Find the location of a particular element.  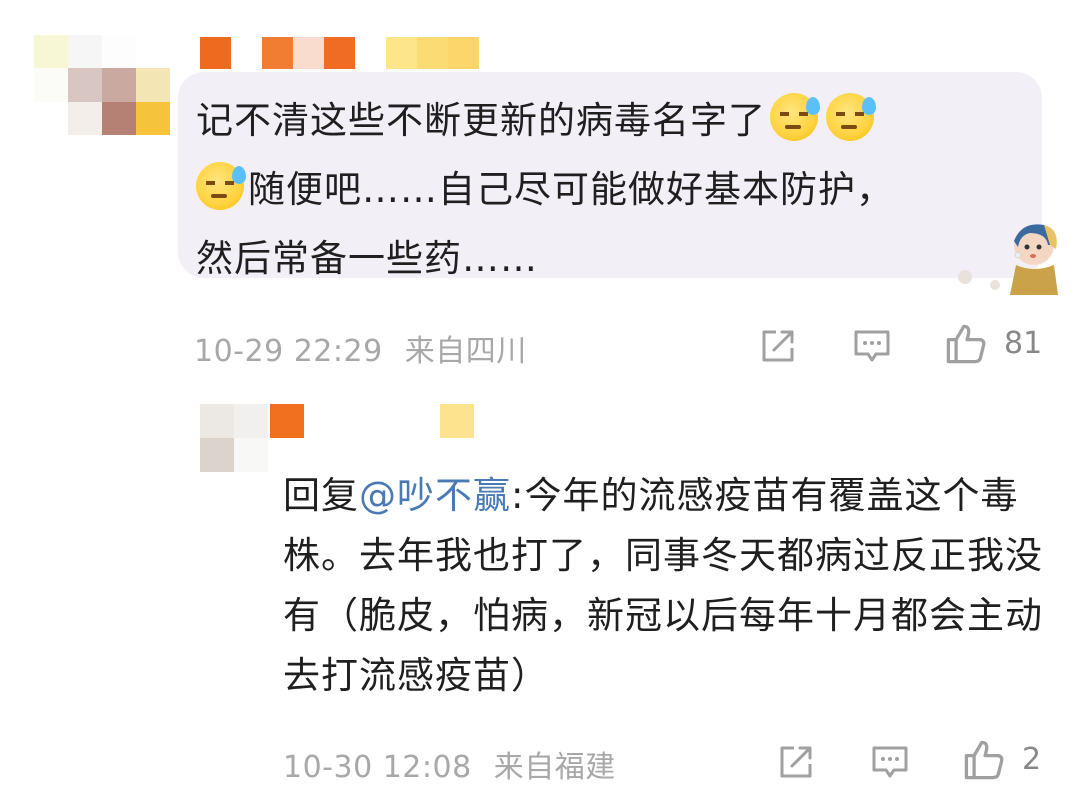

reply-avatar is located at coordinates (234, 438).